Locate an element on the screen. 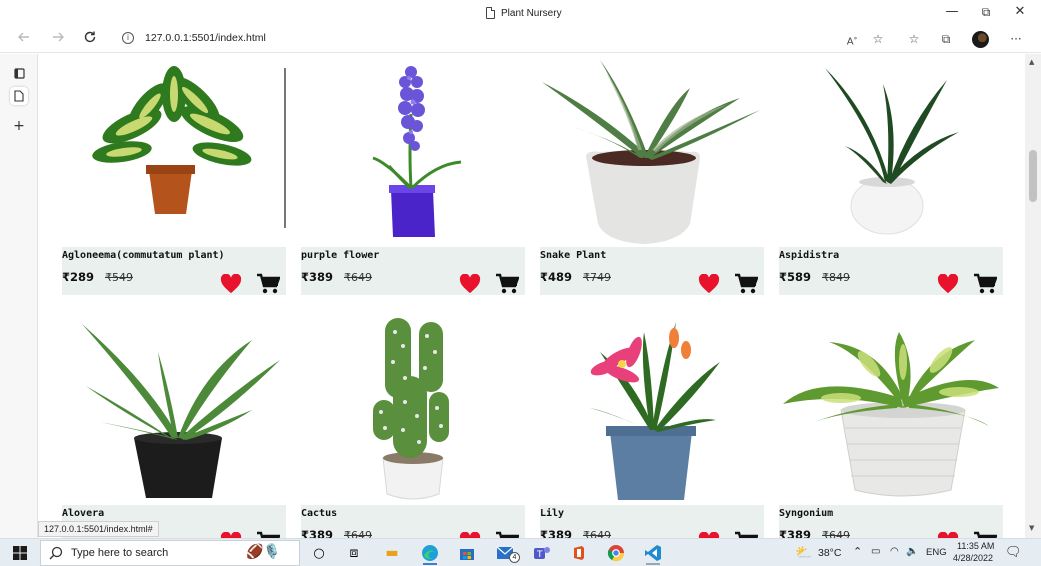 The image size is (1041, 566). restore-button: ⧉ is located at coordinates (986, 12).